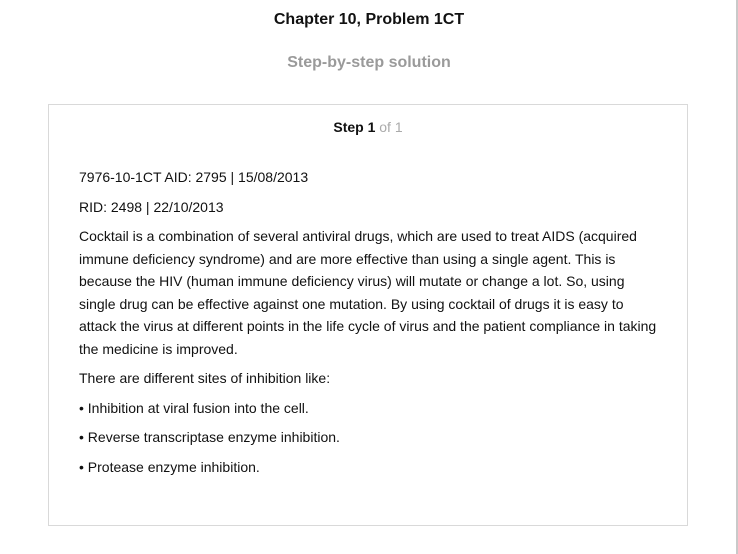 This screenshot has height=554, width=738. I want to click on step-header: Step 1 of 1, so click(368, 127).